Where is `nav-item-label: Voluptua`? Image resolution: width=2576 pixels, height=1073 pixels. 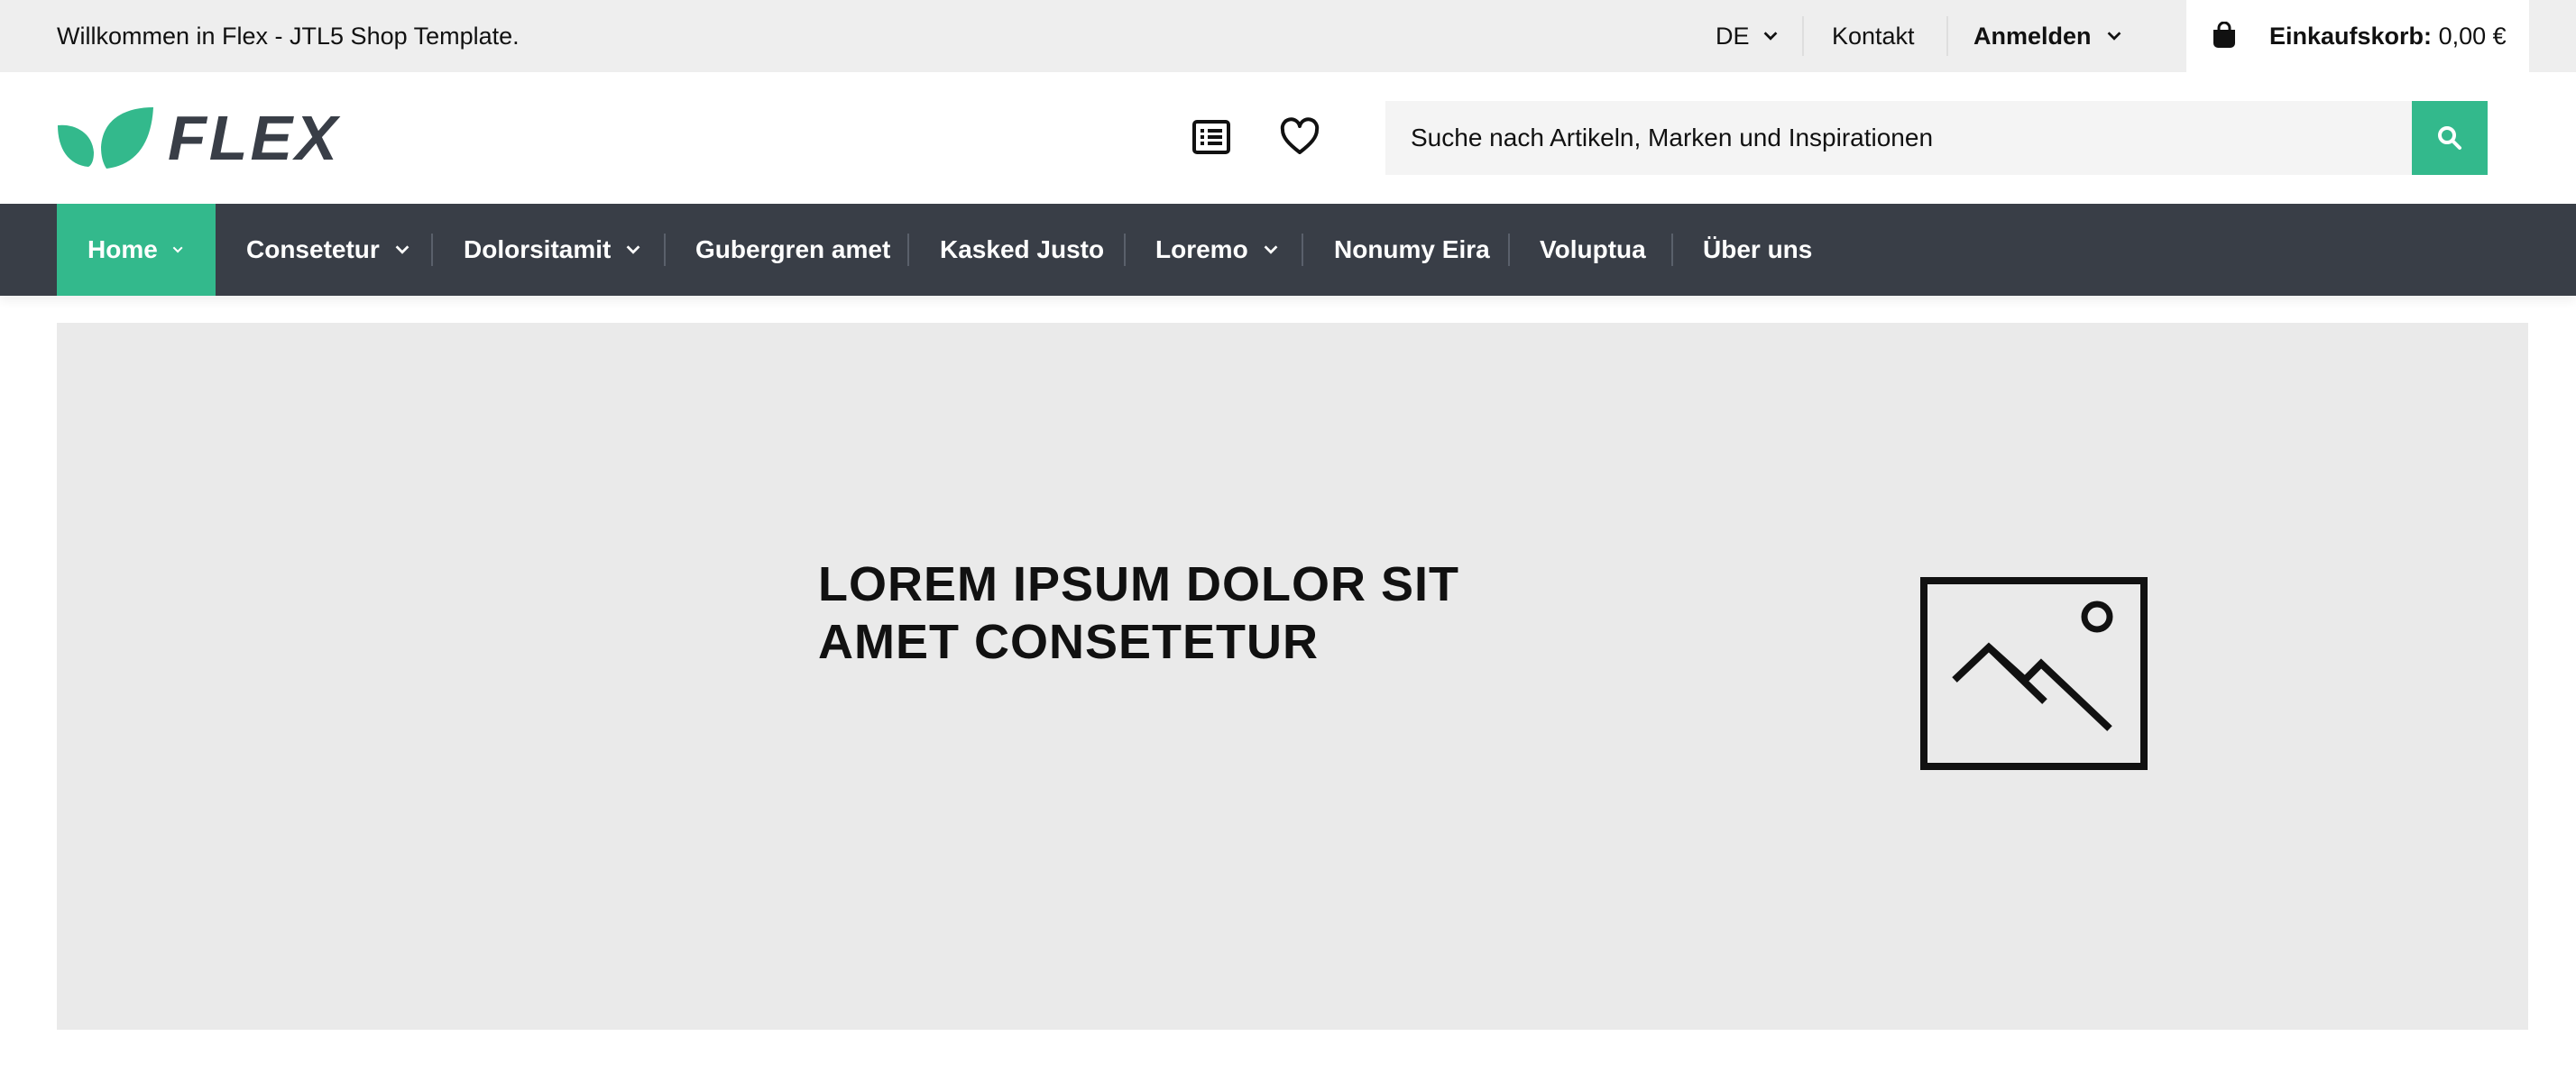 nav-item-label: Voluptua is located at coordinates (1593, 249).